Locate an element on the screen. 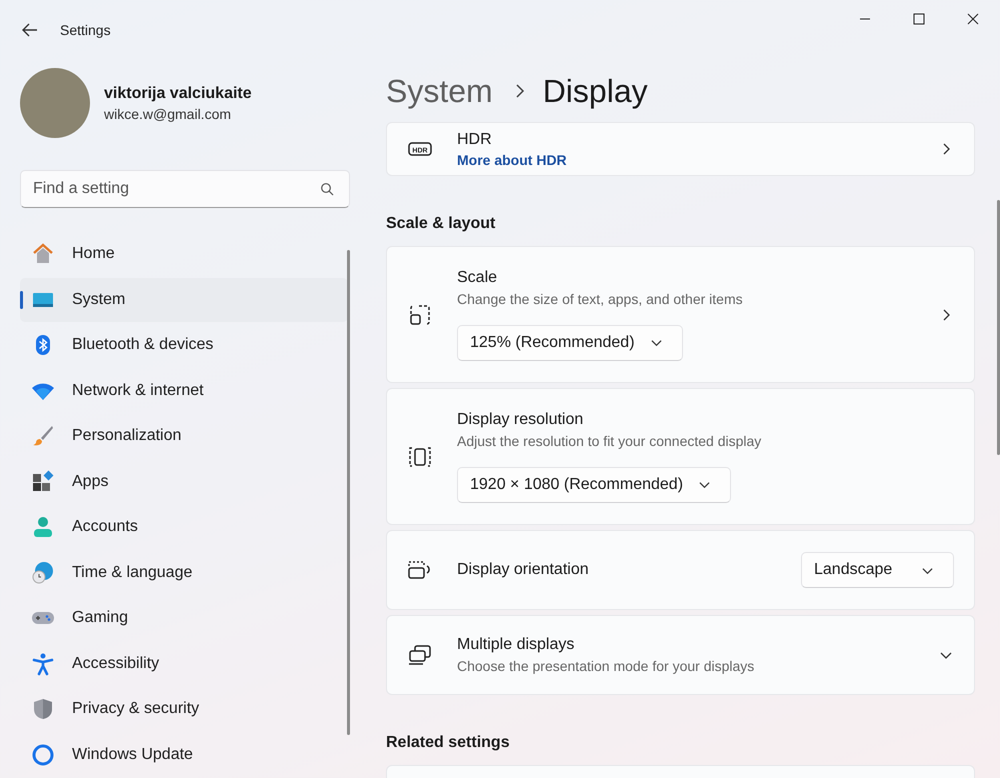 This screenshot has height=778, width=1000. section-heading: Related settings is located at coordinates (448, 743).